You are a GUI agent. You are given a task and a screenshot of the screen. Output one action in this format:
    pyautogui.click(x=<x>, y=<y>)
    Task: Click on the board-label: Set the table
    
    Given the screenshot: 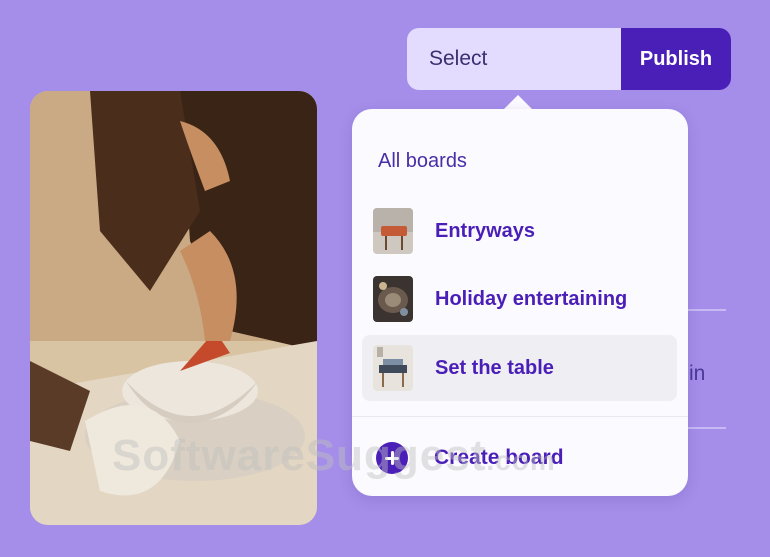 What is the action you would take?
    pyautogui.click(x=494, y=367)
    